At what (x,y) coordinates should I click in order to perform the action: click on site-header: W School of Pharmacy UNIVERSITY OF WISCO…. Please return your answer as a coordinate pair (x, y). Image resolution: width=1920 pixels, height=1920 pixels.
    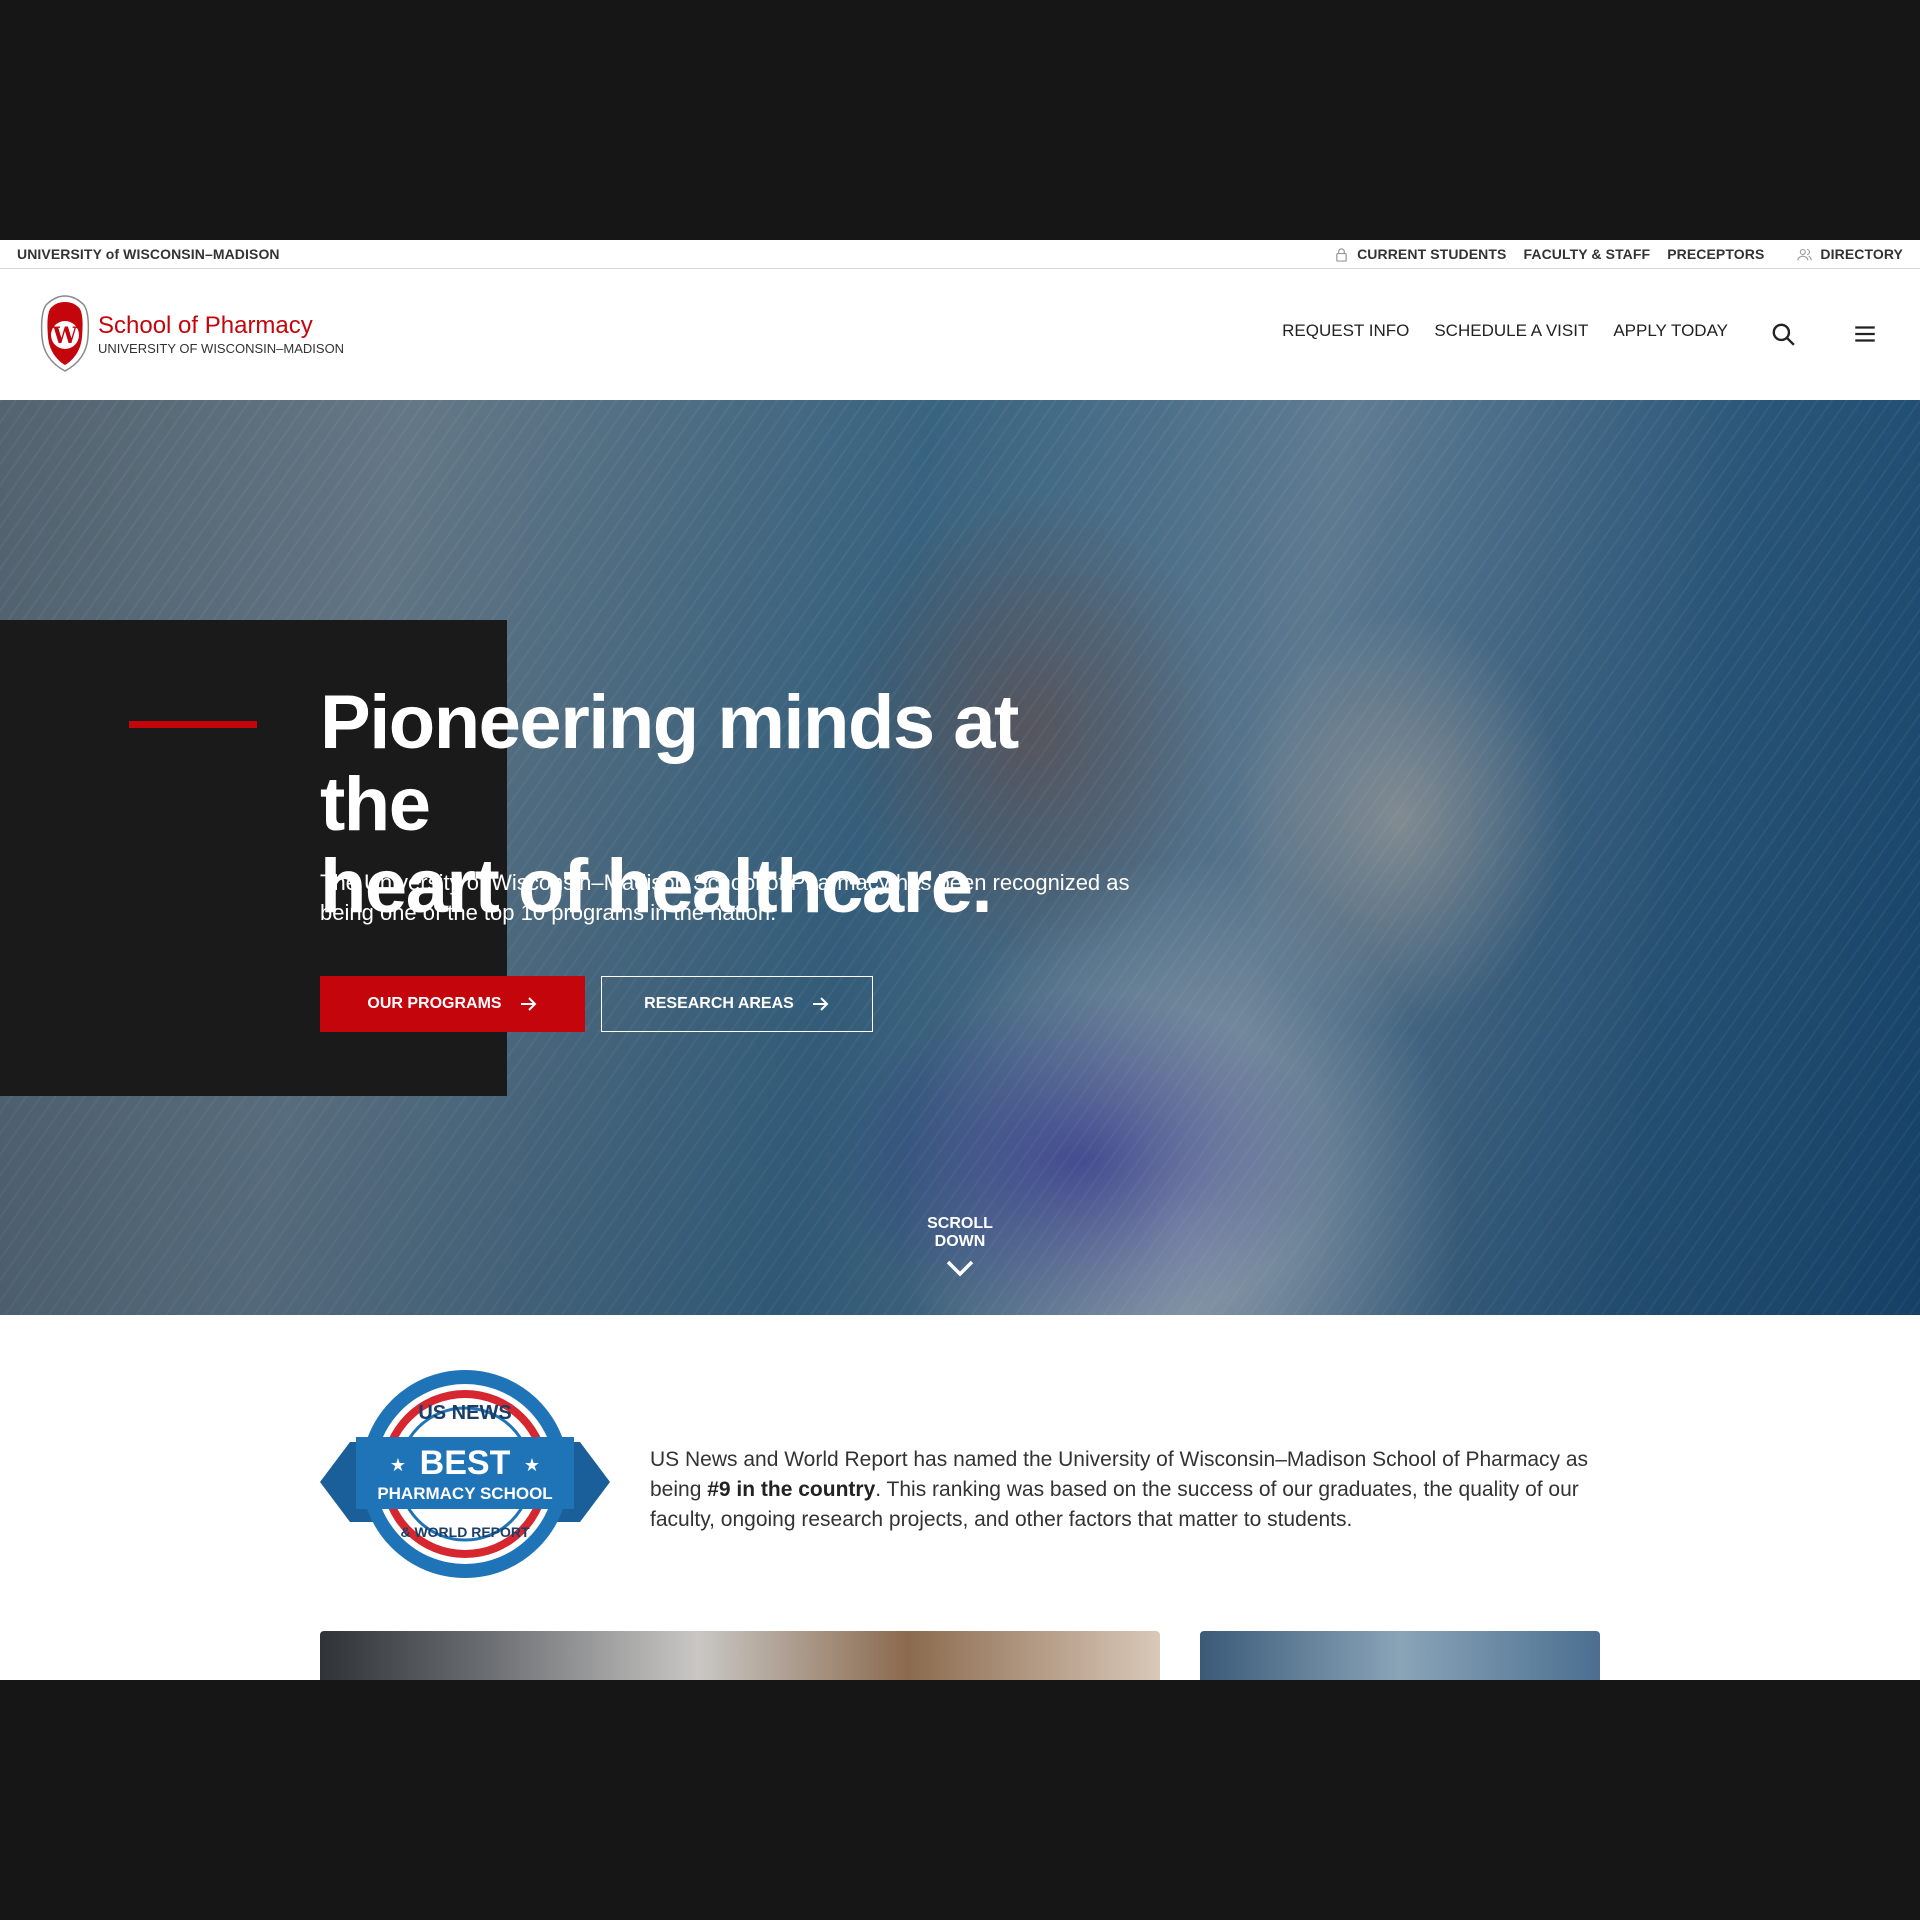
    Looking at the image, I should click on (960, 334).